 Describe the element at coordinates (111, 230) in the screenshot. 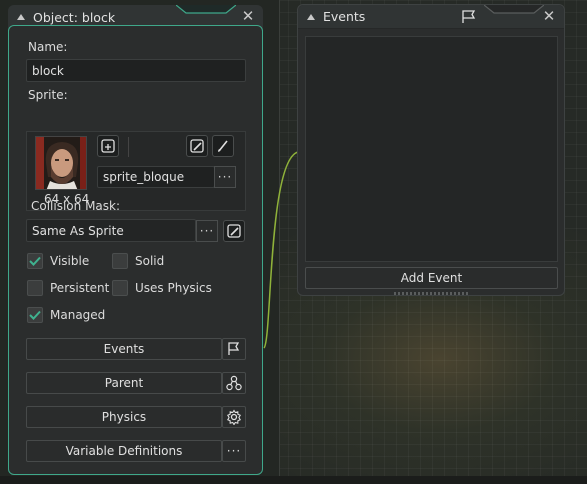

I see `collision-mask-select: Same As Sprite` at that location.